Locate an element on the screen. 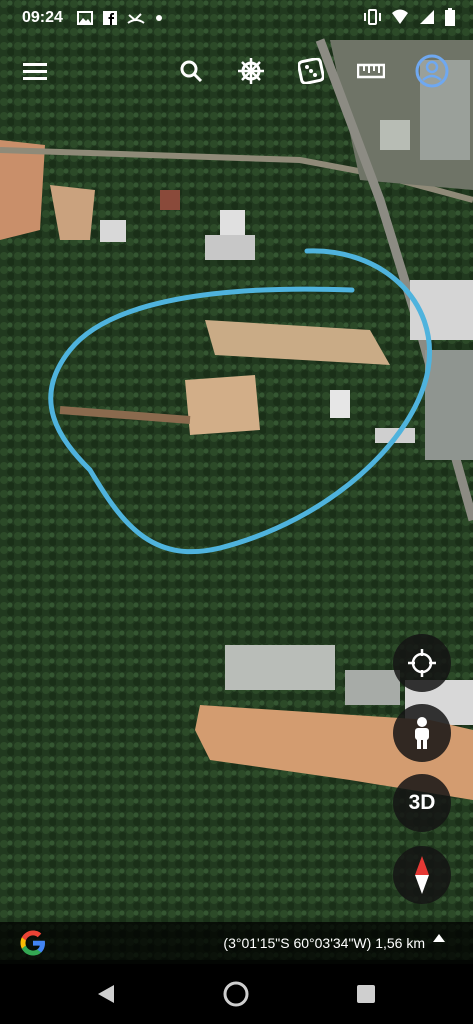 The height and width of the screenshot is (1024, 473). ship-wheel-icon is located at coordinates (251, 71).